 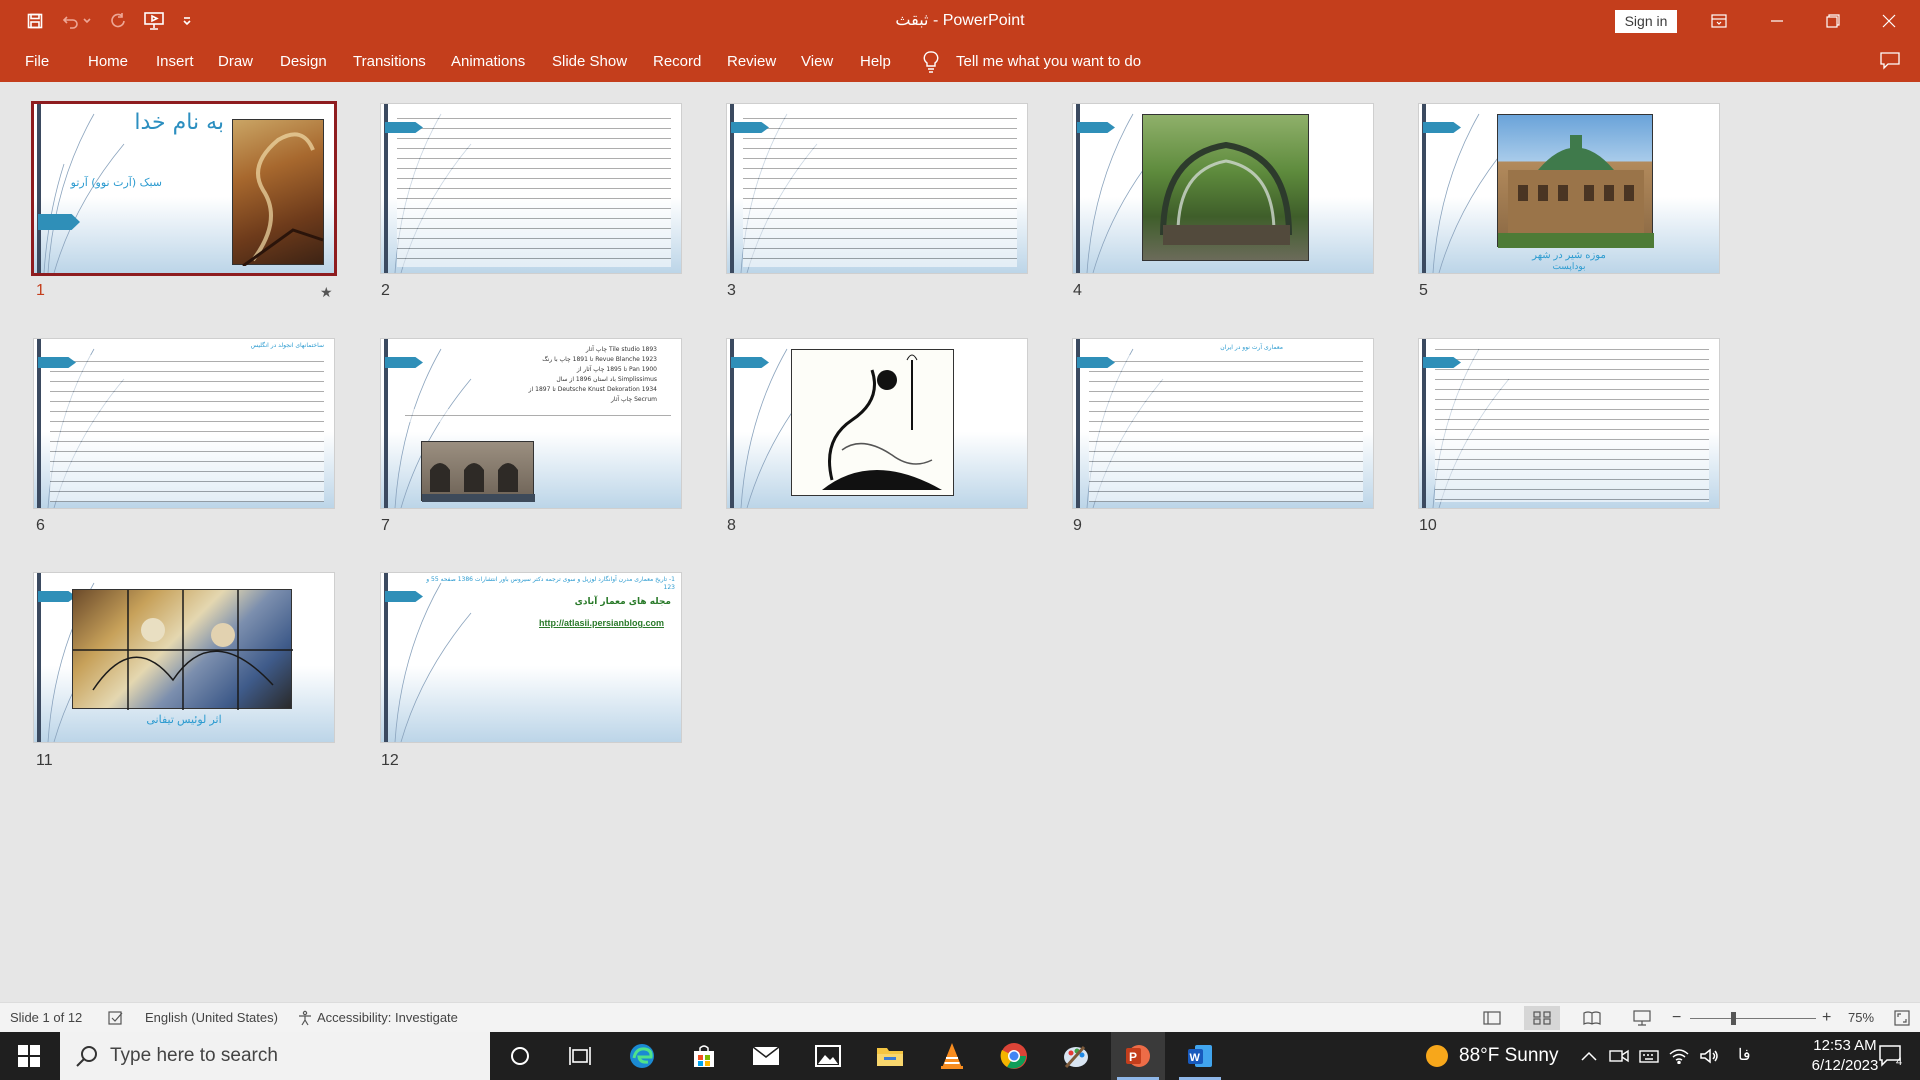 I want to click on meet-now-icon, so click(x=1619, y=1056).